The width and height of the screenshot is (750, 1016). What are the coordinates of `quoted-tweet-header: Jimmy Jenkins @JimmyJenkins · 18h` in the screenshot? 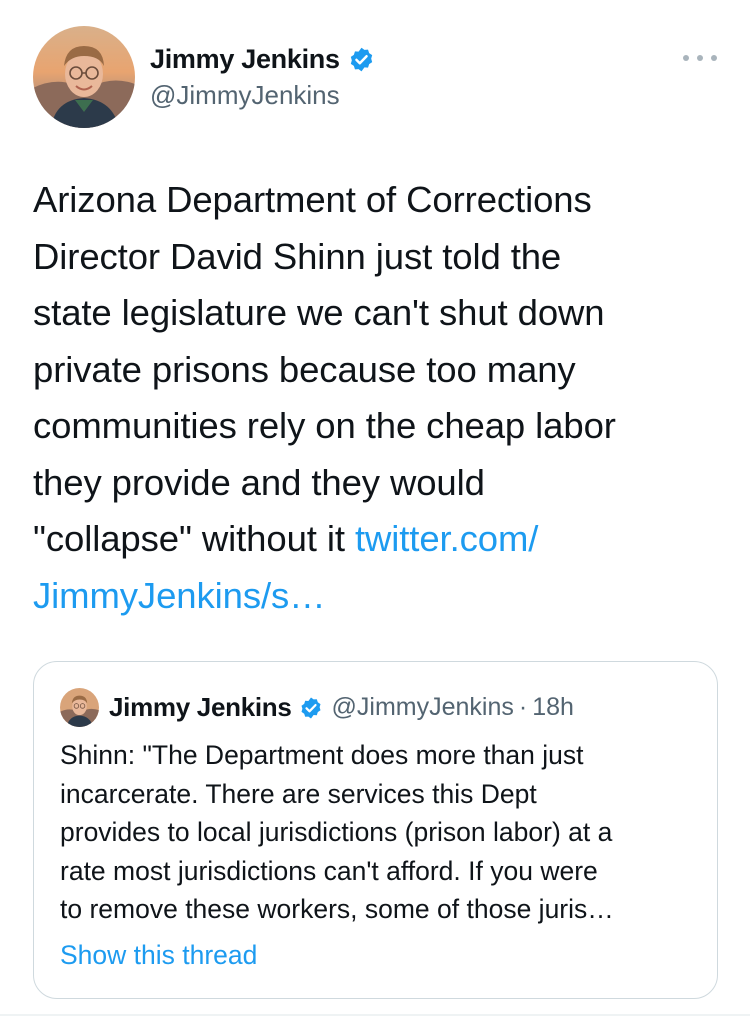 It's located at (317, 707).